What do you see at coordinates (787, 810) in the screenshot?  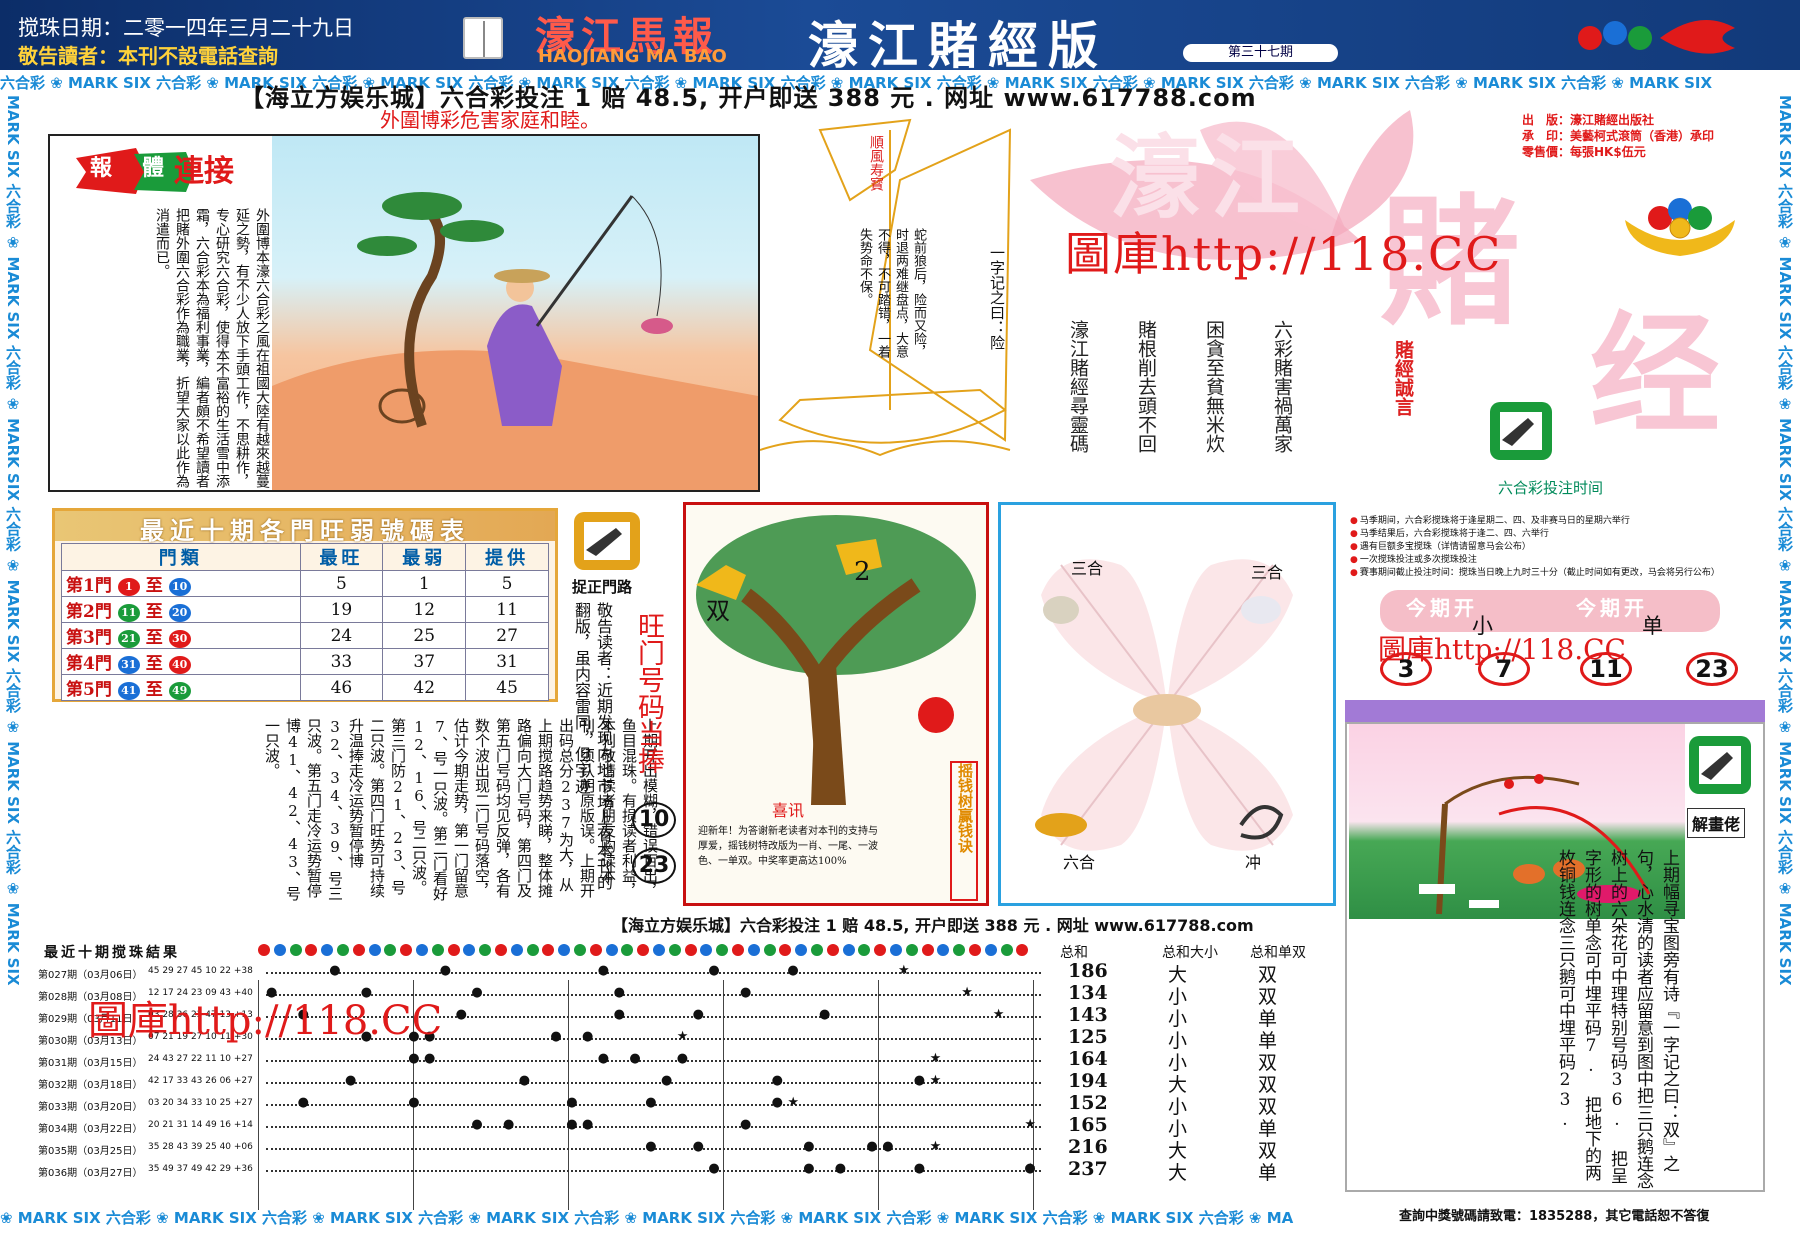 I see `tree-caption-title: 喜讯` at bounding box center [787, 810].